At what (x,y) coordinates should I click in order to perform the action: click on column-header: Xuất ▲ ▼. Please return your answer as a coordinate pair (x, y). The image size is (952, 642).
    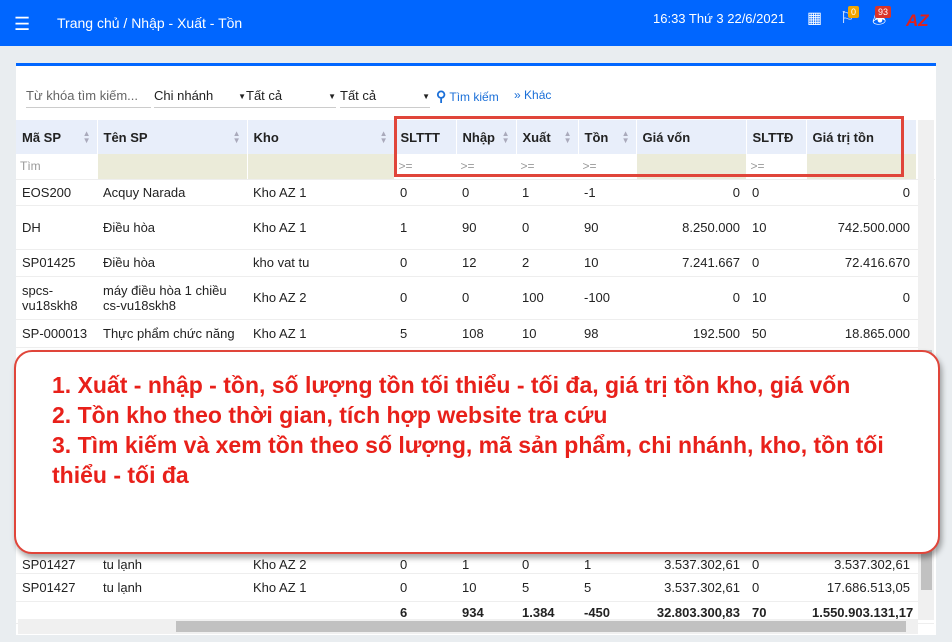
    Looking at the image, I should click on (547, 137).